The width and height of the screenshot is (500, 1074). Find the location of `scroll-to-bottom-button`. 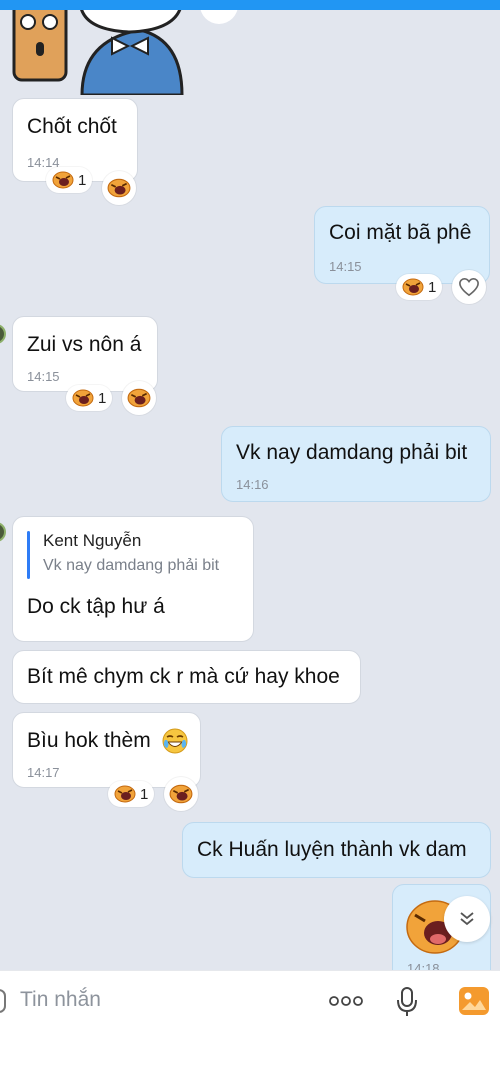

scroll-to-bottom-button is located at coordinates (467, 919).